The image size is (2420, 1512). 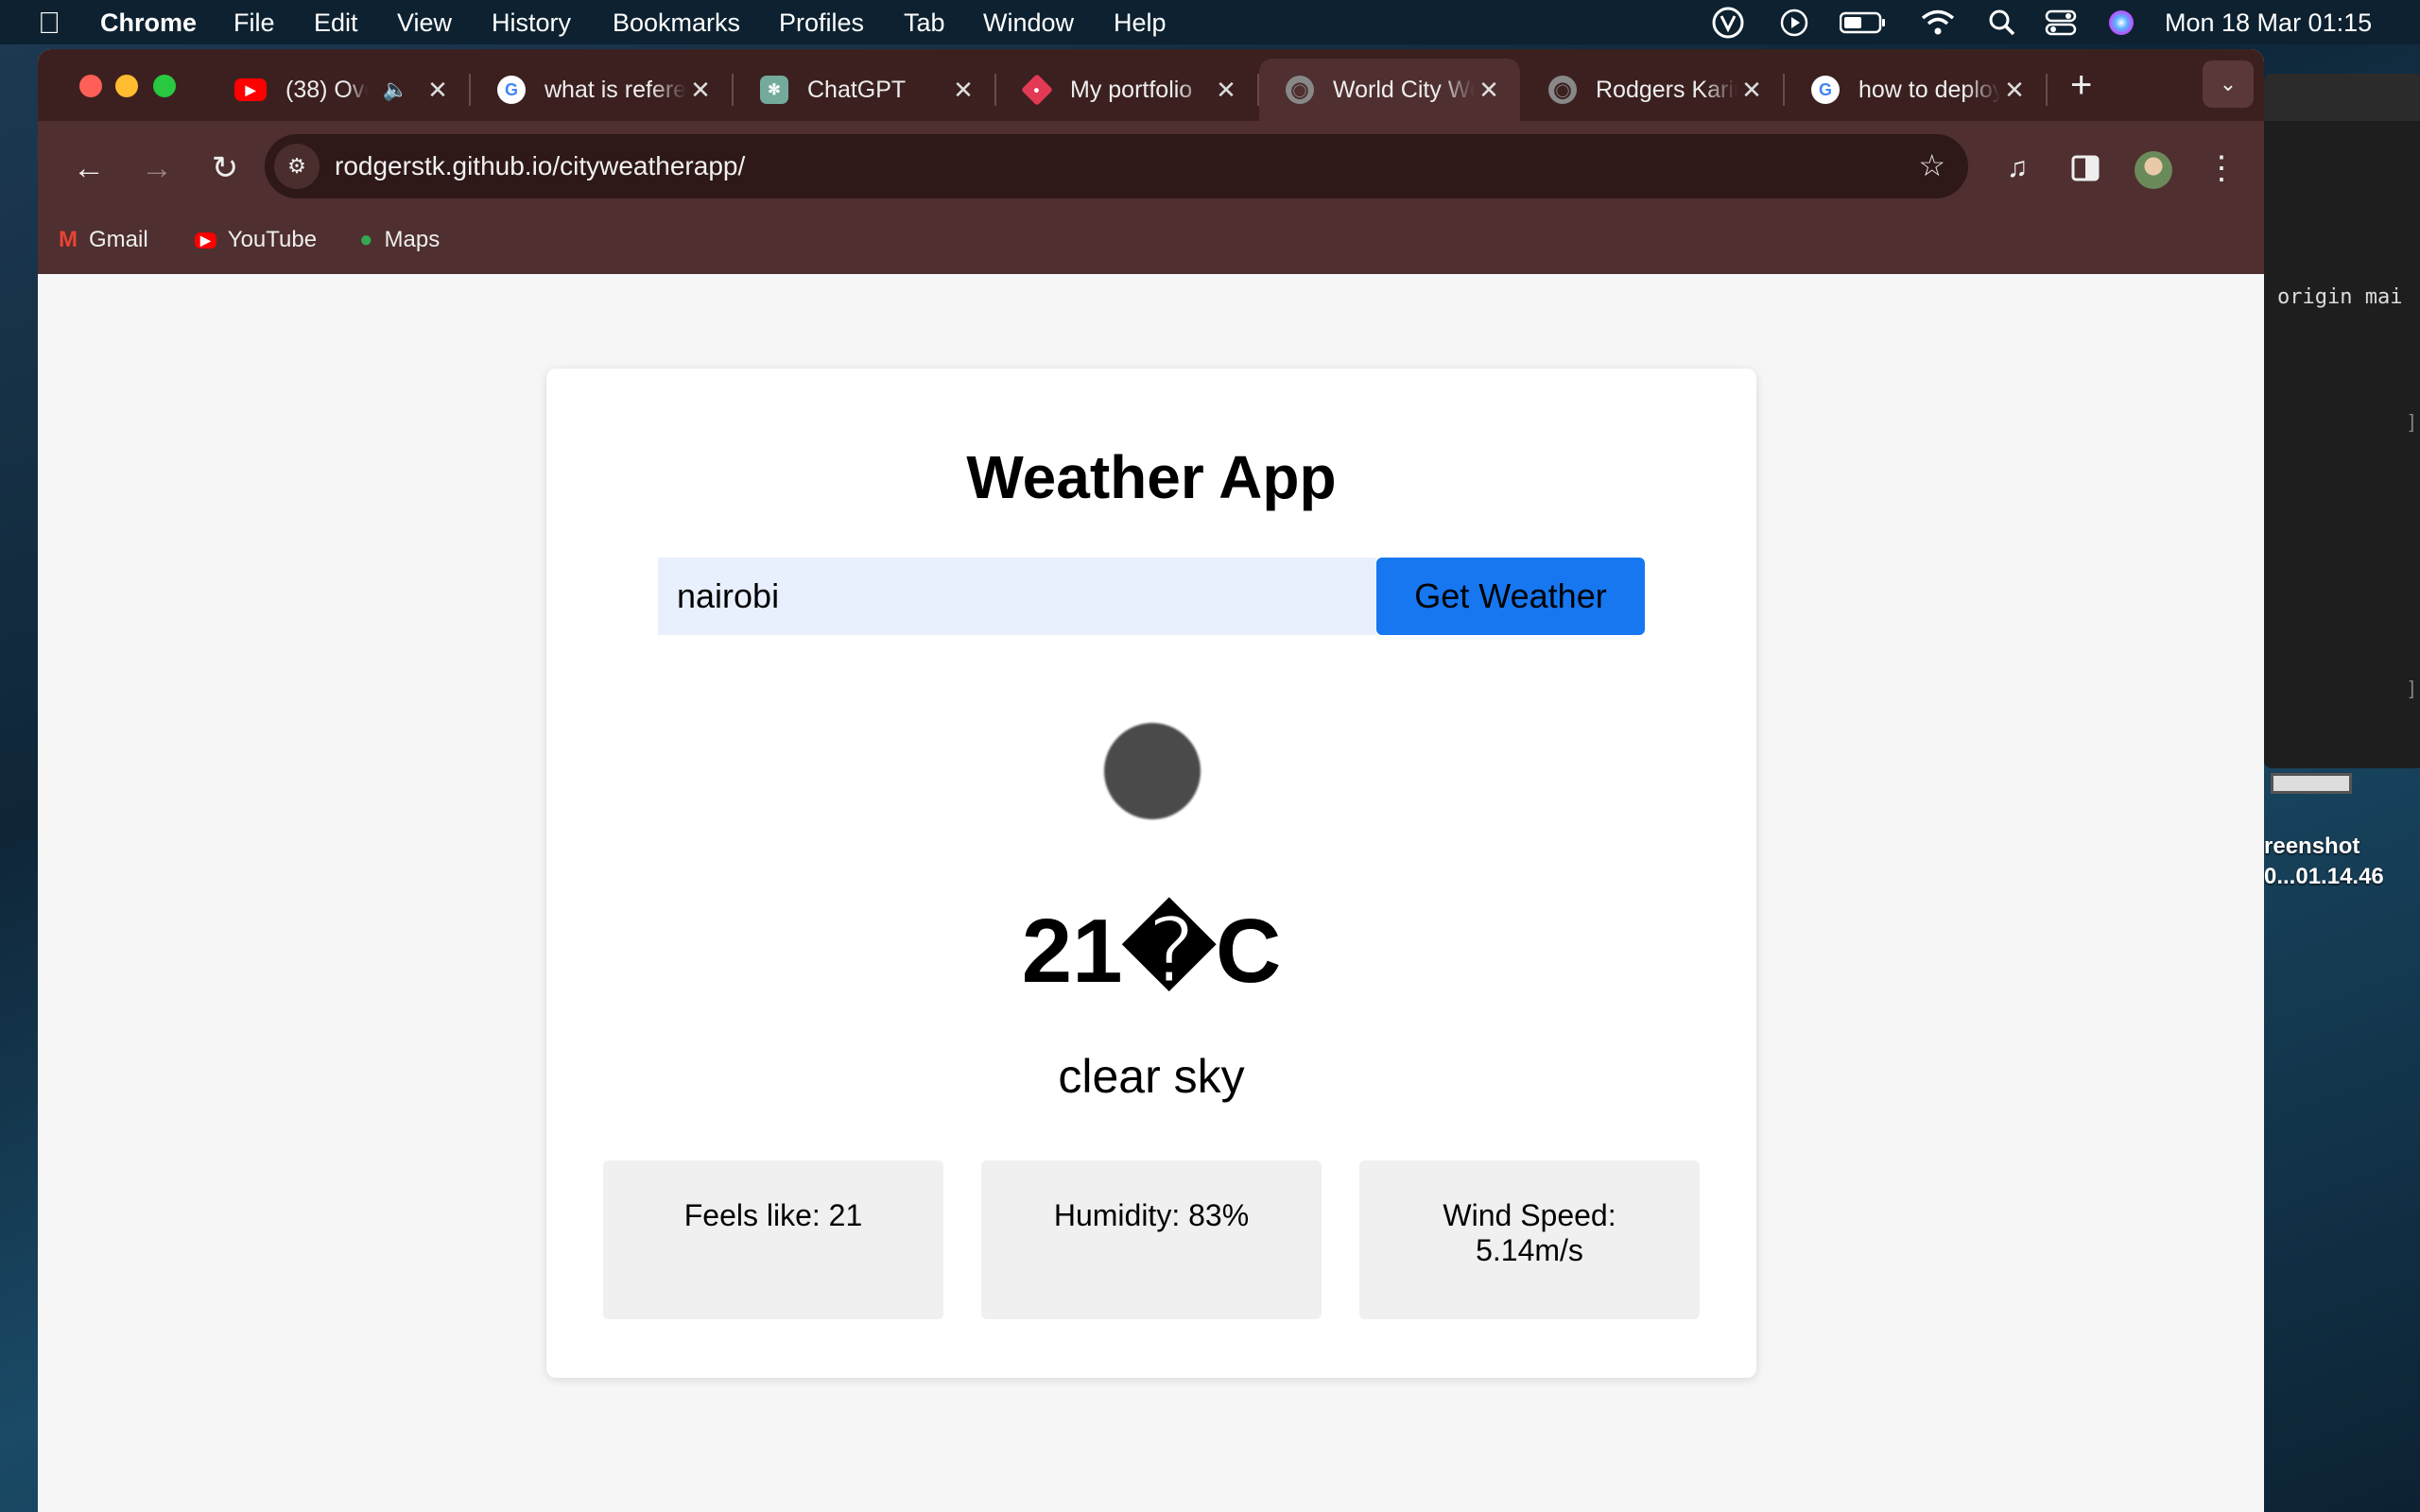 What do you see at coordinates (924, 23) in the screenshot?
I see `menu-tab: Tab` at bounding box center [924, 23].